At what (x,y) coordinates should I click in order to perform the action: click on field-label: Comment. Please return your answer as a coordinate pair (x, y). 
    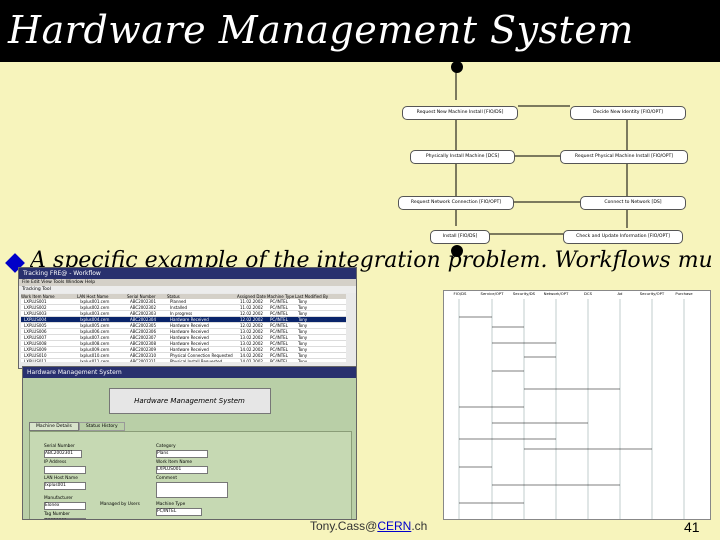
    Looking at the image, I should click on (167, 478).